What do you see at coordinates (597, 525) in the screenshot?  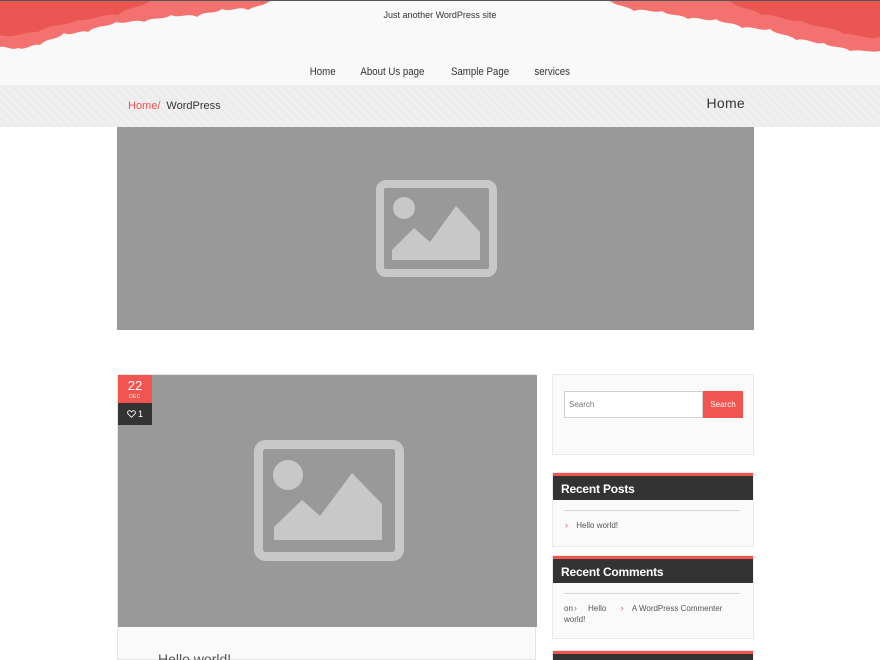 I see `recent-post-link: Hello world!` at bounding box center [597, 525].